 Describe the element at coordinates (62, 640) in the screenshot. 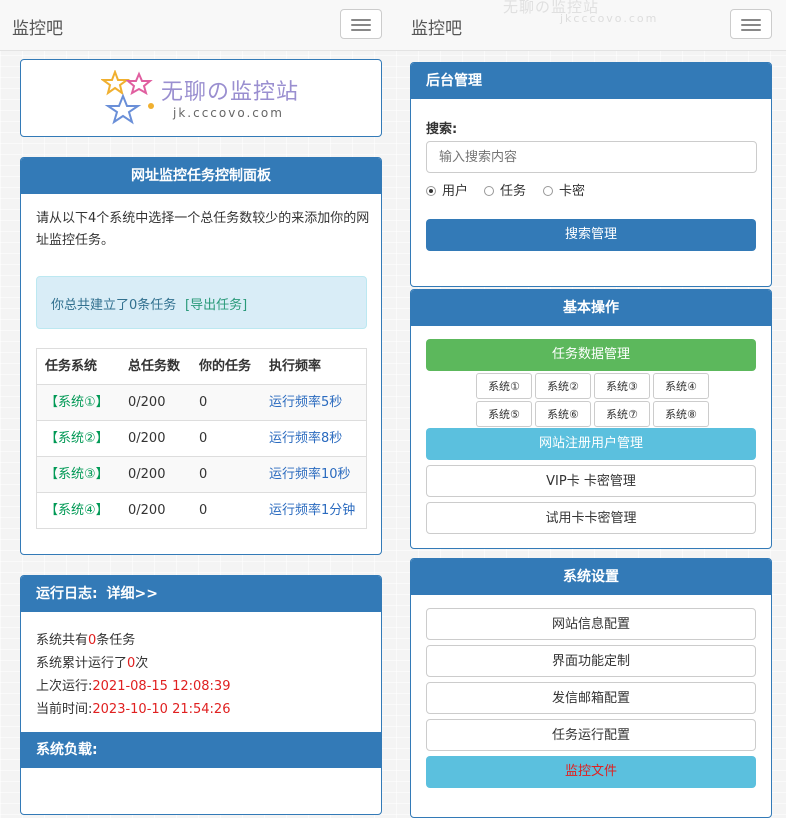

I see `log-label: 系统共有` at that location.